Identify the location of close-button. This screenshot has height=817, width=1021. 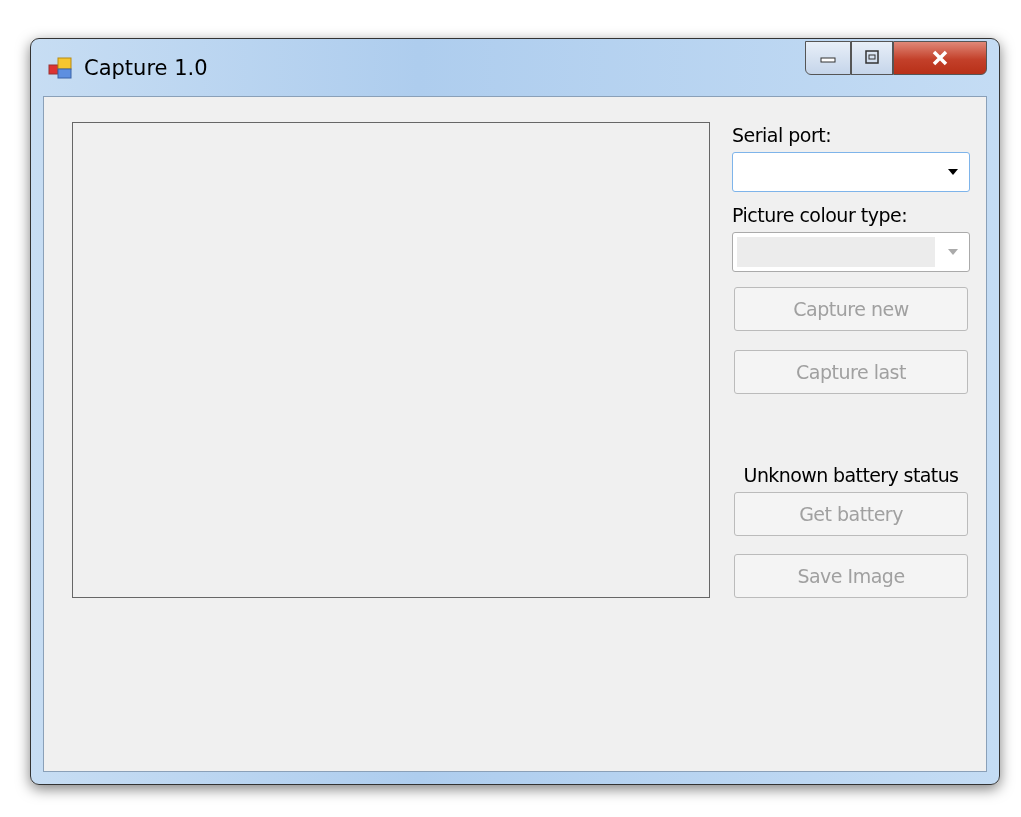
(940, 58).